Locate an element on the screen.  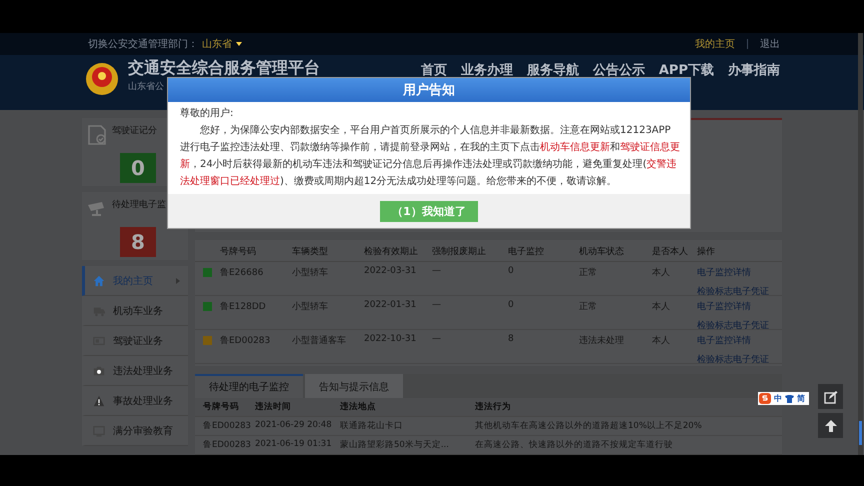
logout-link: 退出 is located at coordinates (770, 44).